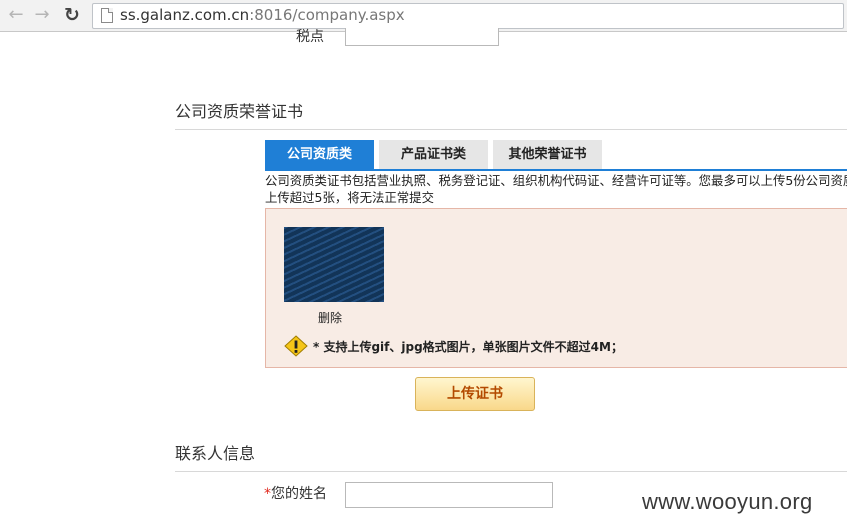  Describe the element at coordinates (433, 154) in the screenshot. I see `tab-product-certificates: 产品证书类` at that location.